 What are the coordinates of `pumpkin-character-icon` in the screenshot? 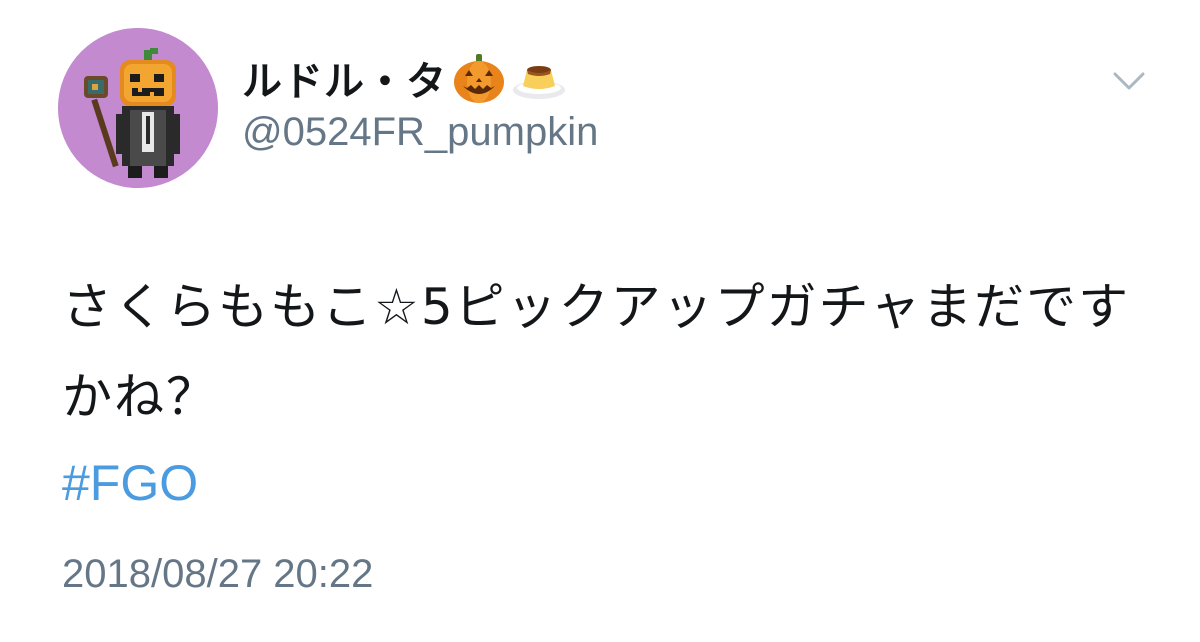 It's located at (138, 108).